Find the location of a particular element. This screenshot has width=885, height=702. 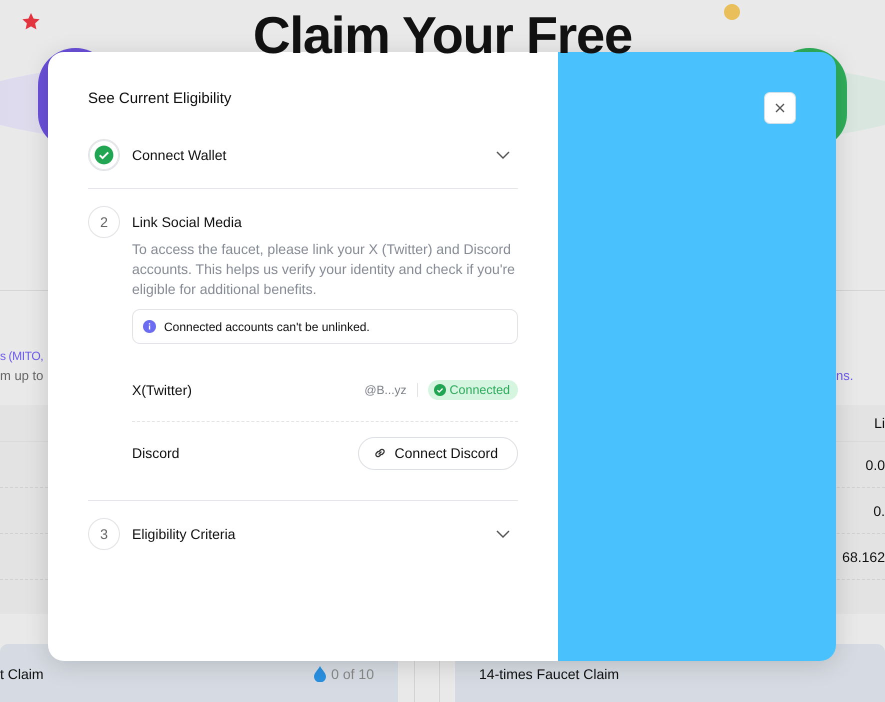

account-name: Discord is located at coordinates (156, 453).